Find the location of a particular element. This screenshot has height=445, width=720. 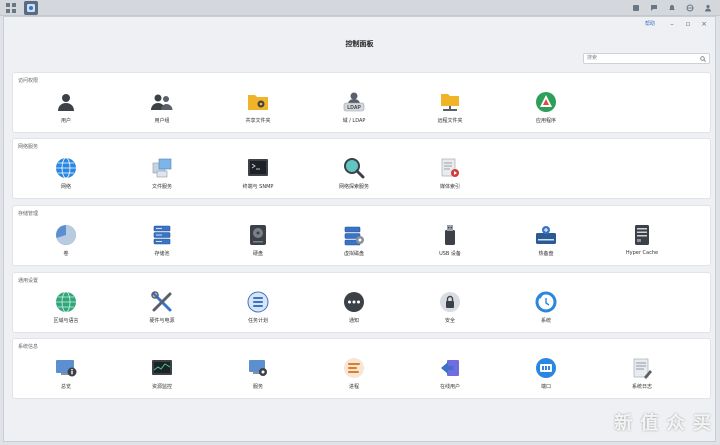

item-label: 终端与 SNMP is located at coordinates (258, 187).